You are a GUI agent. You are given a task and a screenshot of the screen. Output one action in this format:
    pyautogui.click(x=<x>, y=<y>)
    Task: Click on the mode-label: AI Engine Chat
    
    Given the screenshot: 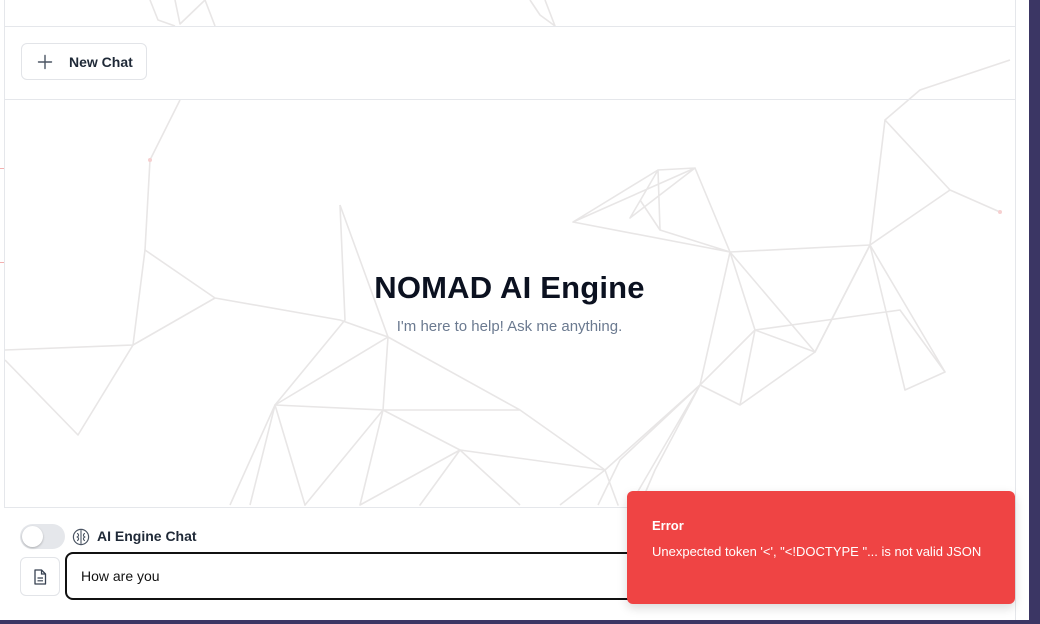 What is the action you would take?
    pyautogui.click(x=147, y=536)
    